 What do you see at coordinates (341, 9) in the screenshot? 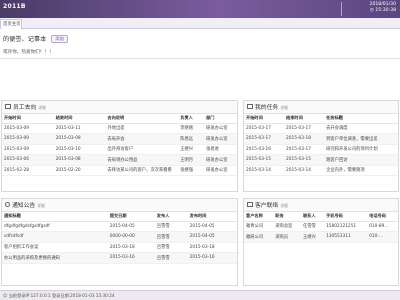
I see `header-divider` at bounding box center [341, 9].